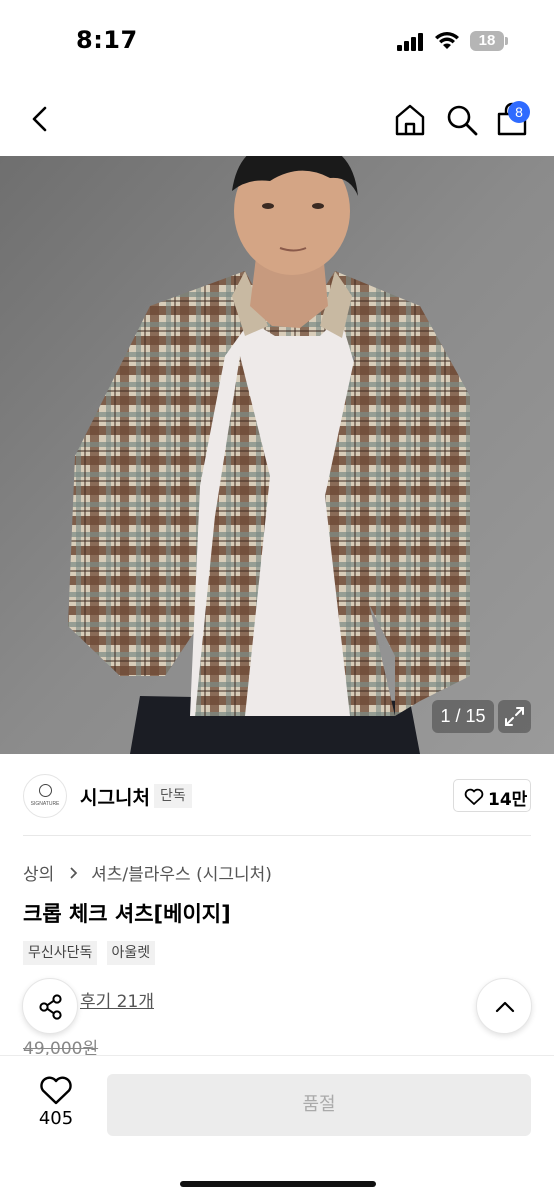  Describe the element at coordinates (173, 796) in the screenshot. I see `exclusive-tag: 단독` at that location.